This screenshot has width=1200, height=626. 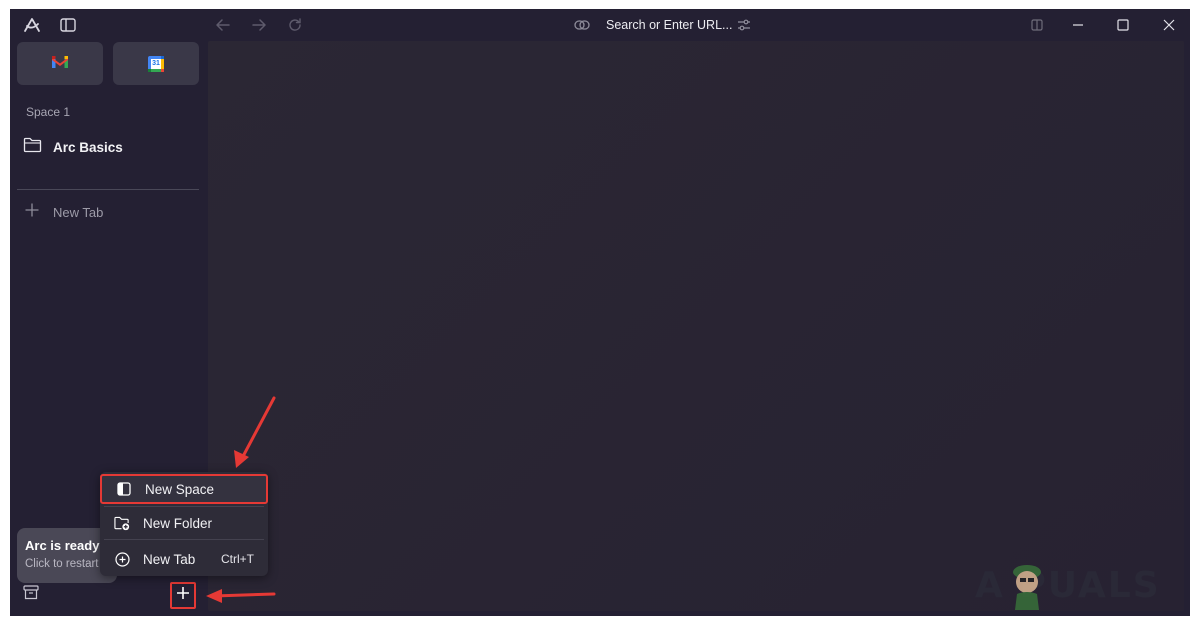 What do you see at coordinates (1027, 585) in the screenshot?
I see `watermark-mascot-icon` at bounding box center [1027, 585].